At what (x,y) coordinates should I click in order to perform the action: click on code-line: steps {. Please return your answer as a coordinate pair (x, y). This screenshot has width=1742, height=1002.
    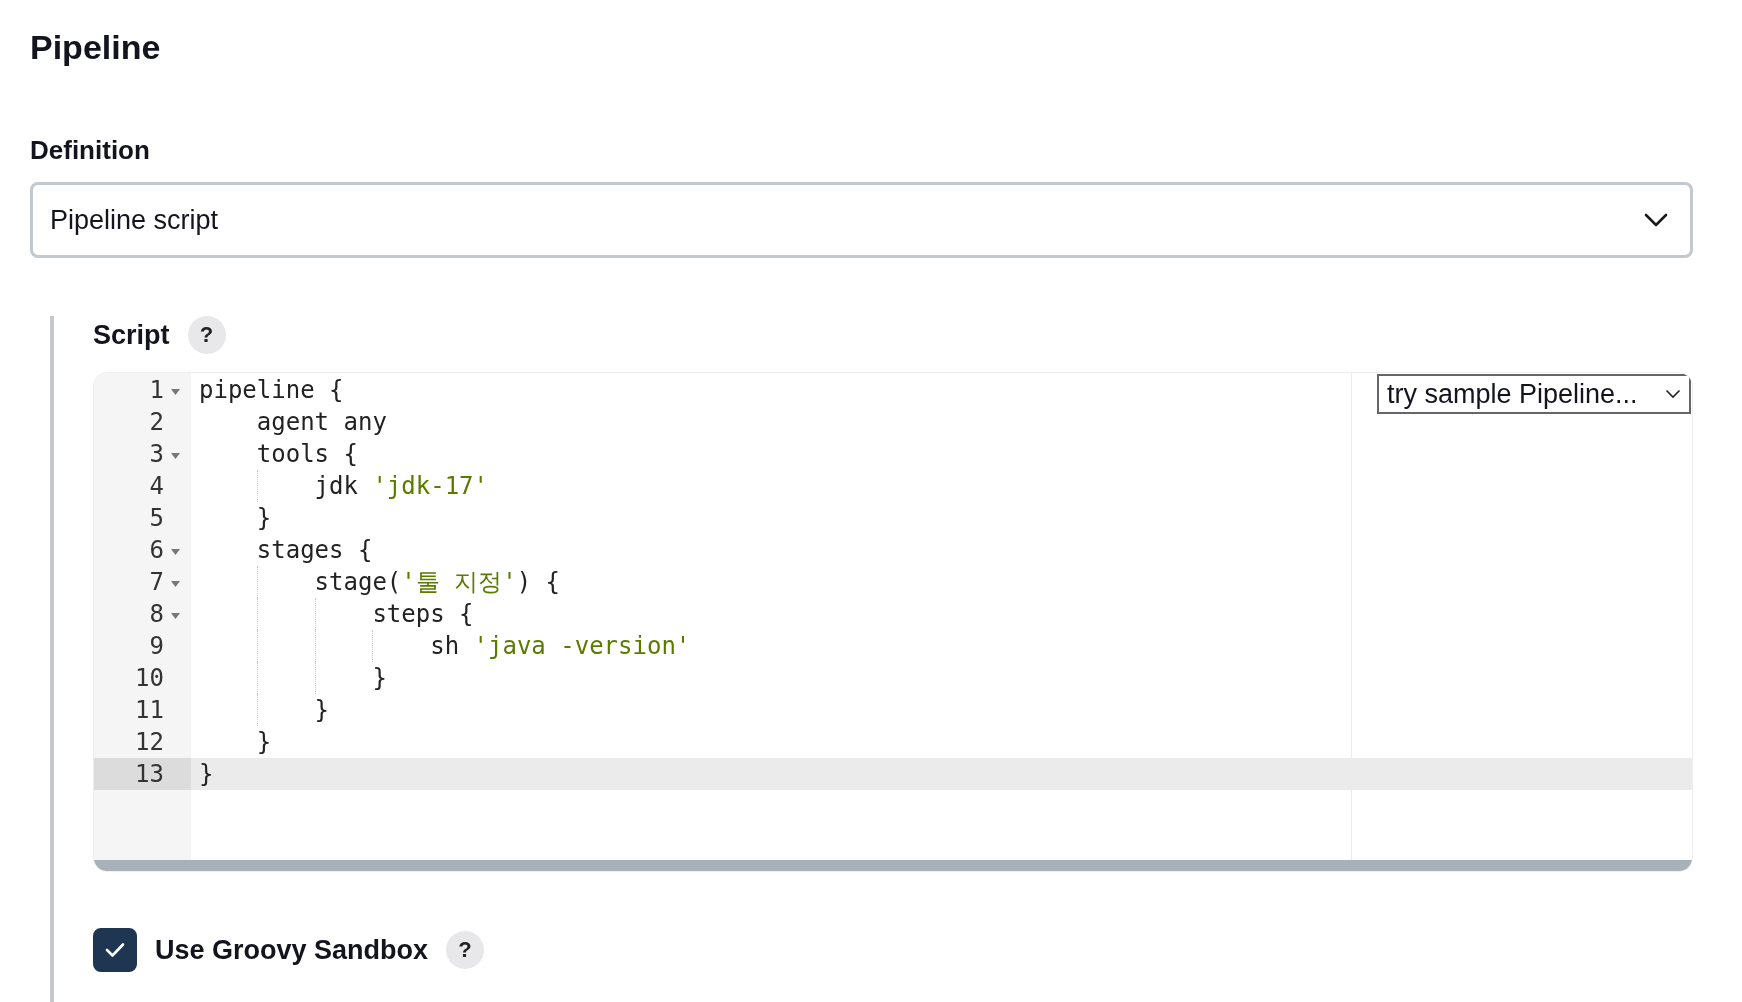
    Looking at the image, I should click on (422, 614).